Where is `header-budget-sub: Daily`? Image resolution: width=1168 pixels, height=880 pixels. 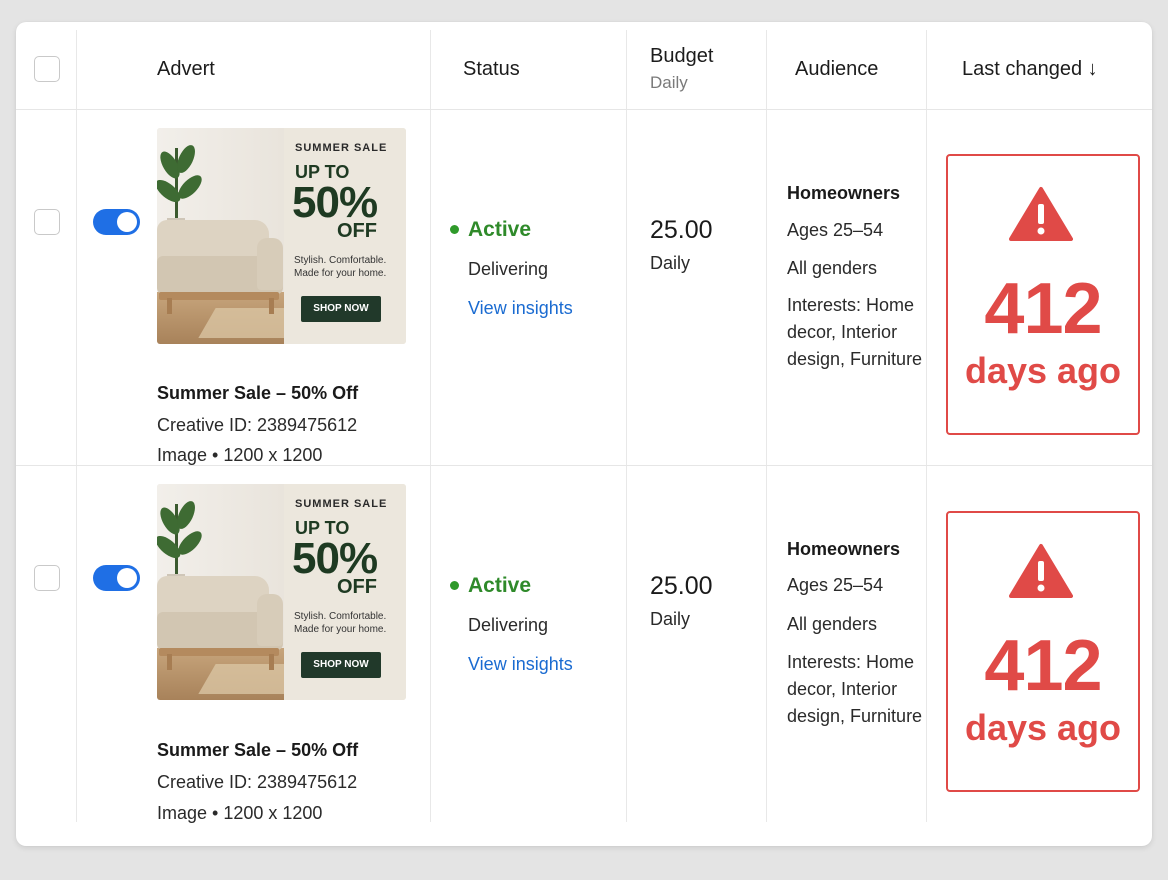 header-budget-sub: Daily is located at coordinates (669, 82).